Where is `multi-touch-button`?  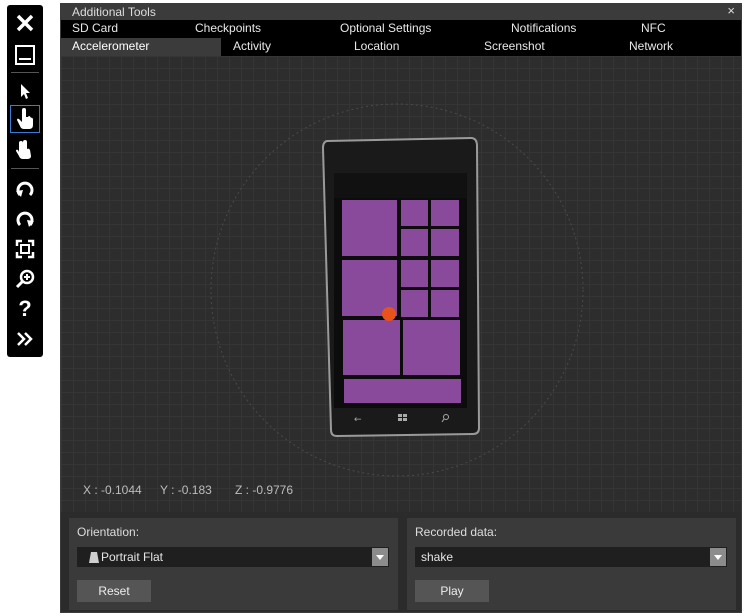 multi-touch-button is located at coordinates (25, 149).